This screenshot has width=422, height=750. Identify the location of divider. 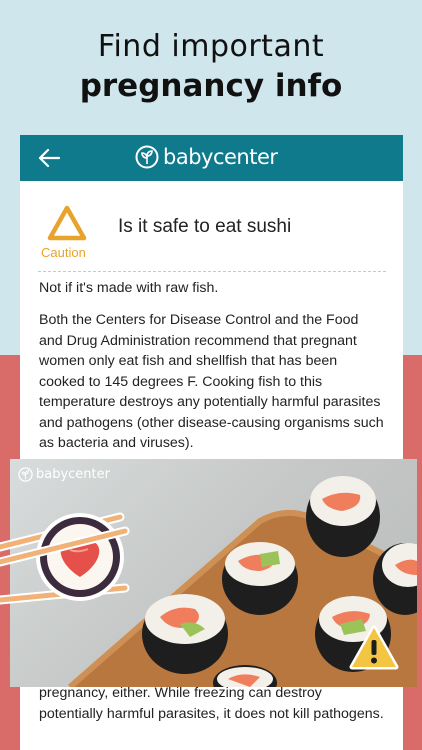
(212, 271).